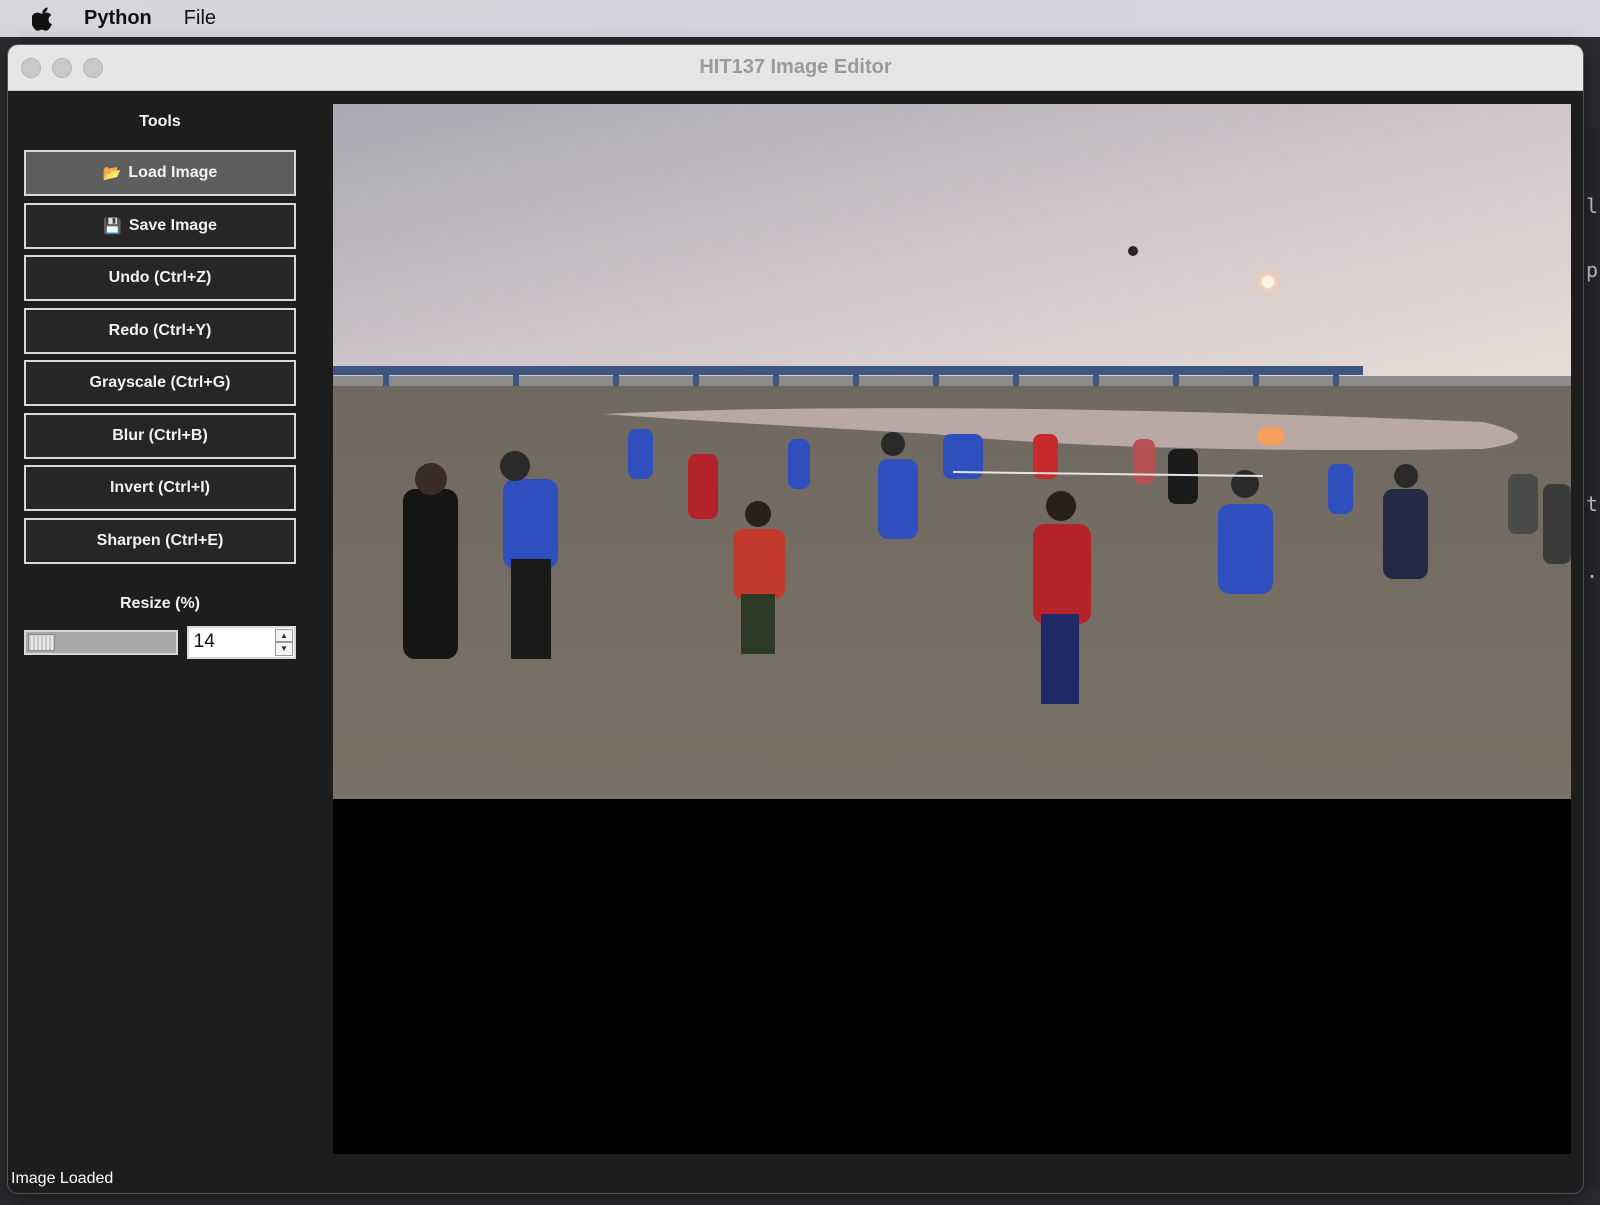 This screenshot has height=1205, width=1600. I want to click on minimize-window-button, so click(62, 68).